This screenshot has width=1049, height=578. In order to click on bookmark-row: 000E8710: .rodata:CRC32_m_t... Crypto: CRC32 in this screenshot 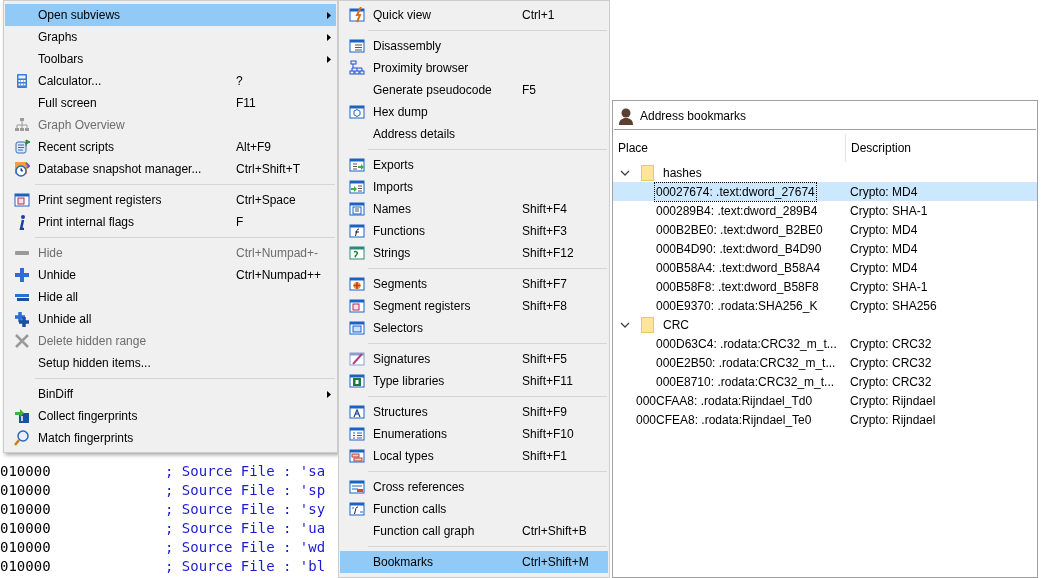, I will do `click(825, 381)`.